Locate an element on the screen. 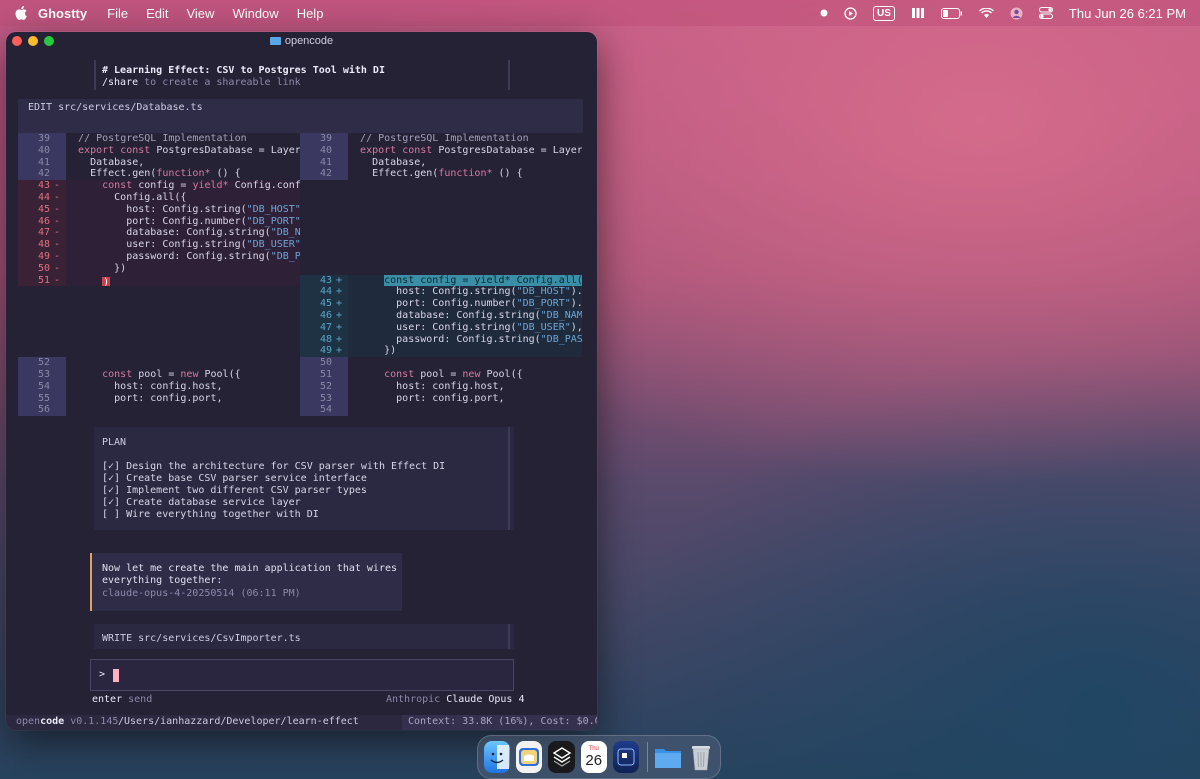  line-number: 54 is located at coordinates (43, 386).